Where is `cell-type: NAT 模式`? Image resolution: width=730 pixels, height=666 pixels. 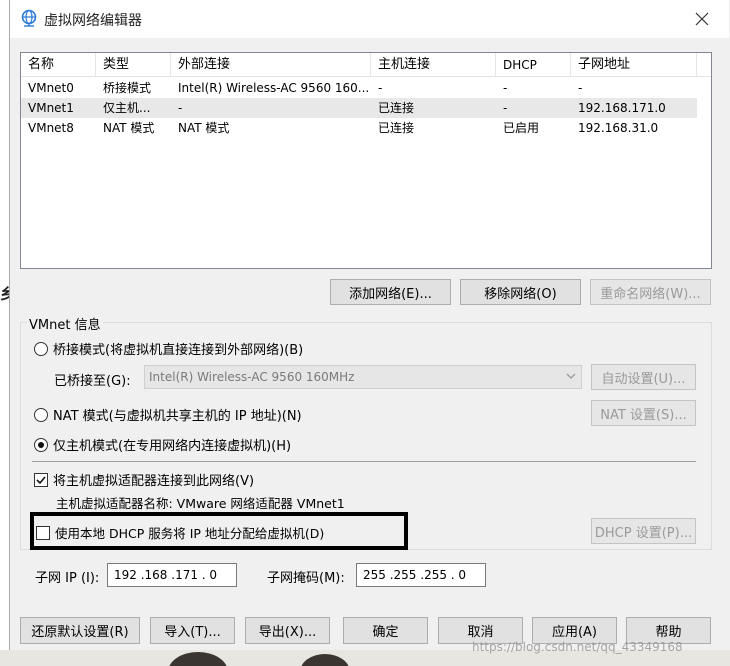
cell-type: NAT 模式 is located at coordinates (129, 128).